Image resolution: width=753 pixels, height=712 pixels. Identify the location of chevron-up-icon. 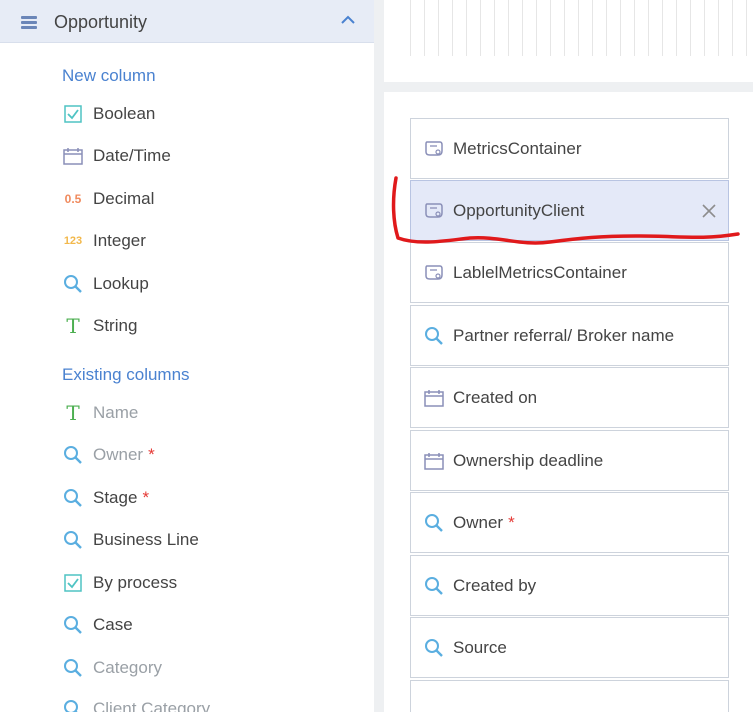
(348, 20).